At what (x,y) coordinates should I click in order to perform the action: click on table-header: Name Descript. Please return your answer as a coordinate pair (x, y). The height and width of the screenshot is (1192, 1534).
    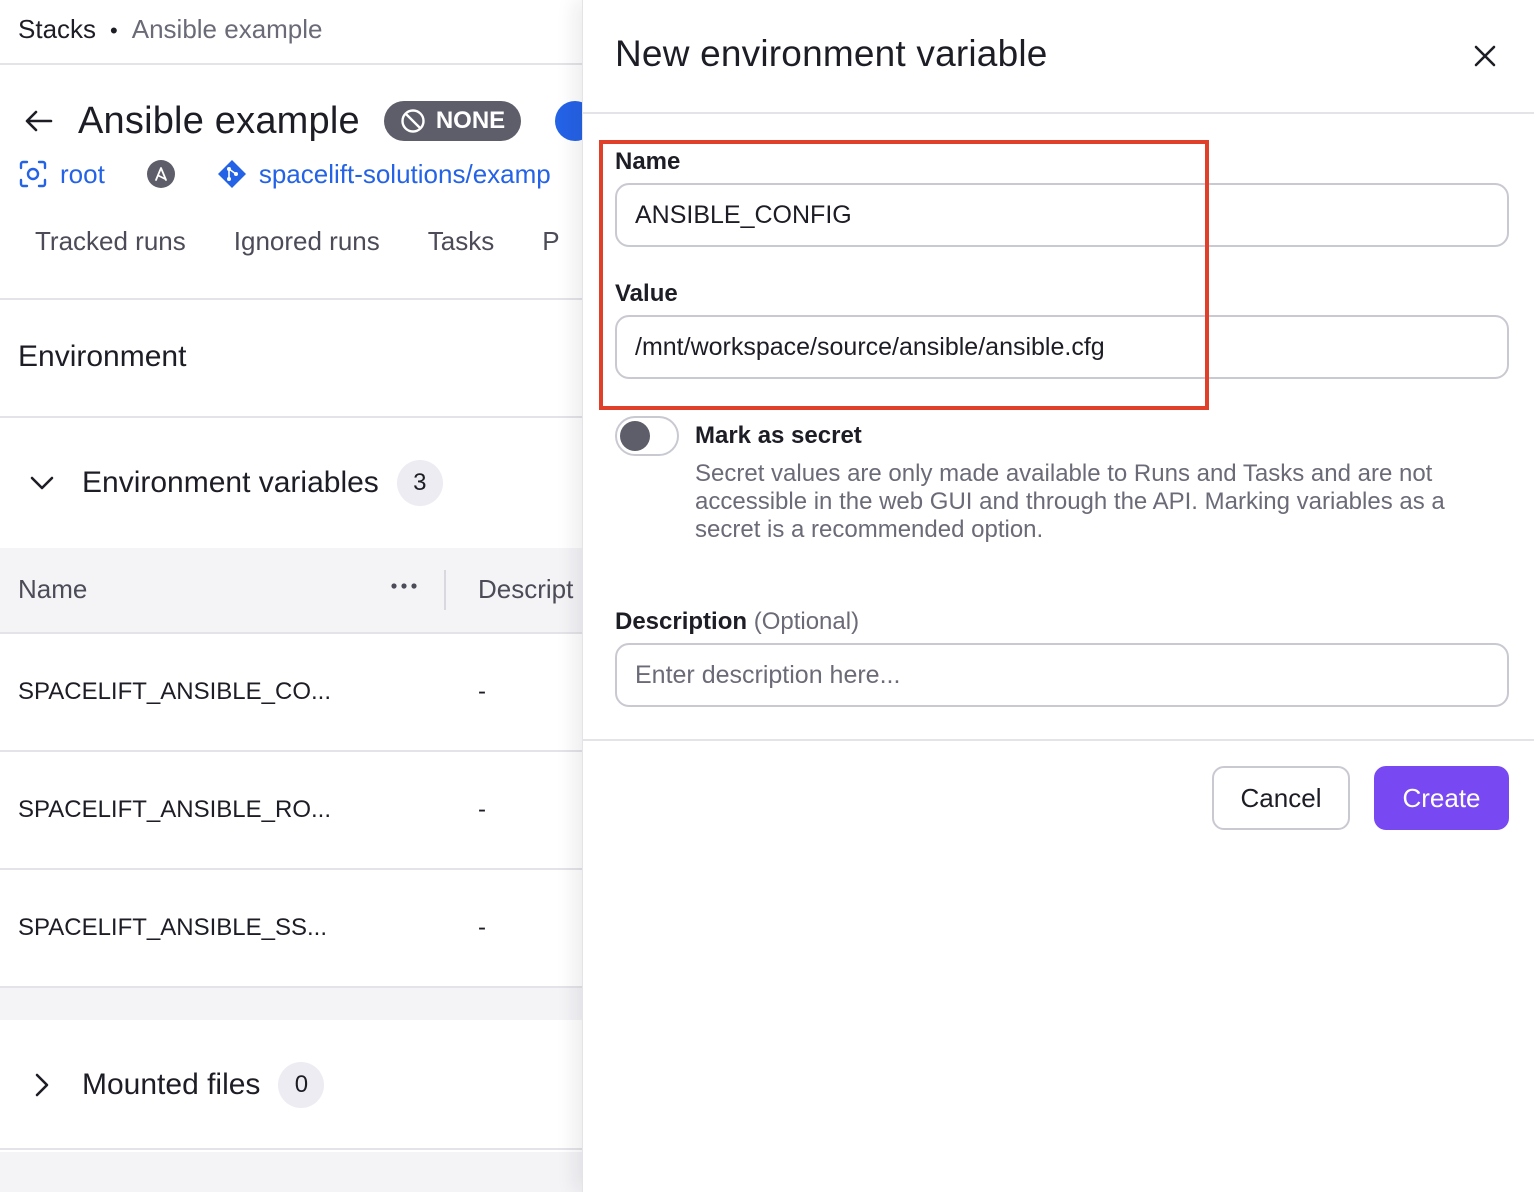
    Looking at the image, I should click on (291, 591).